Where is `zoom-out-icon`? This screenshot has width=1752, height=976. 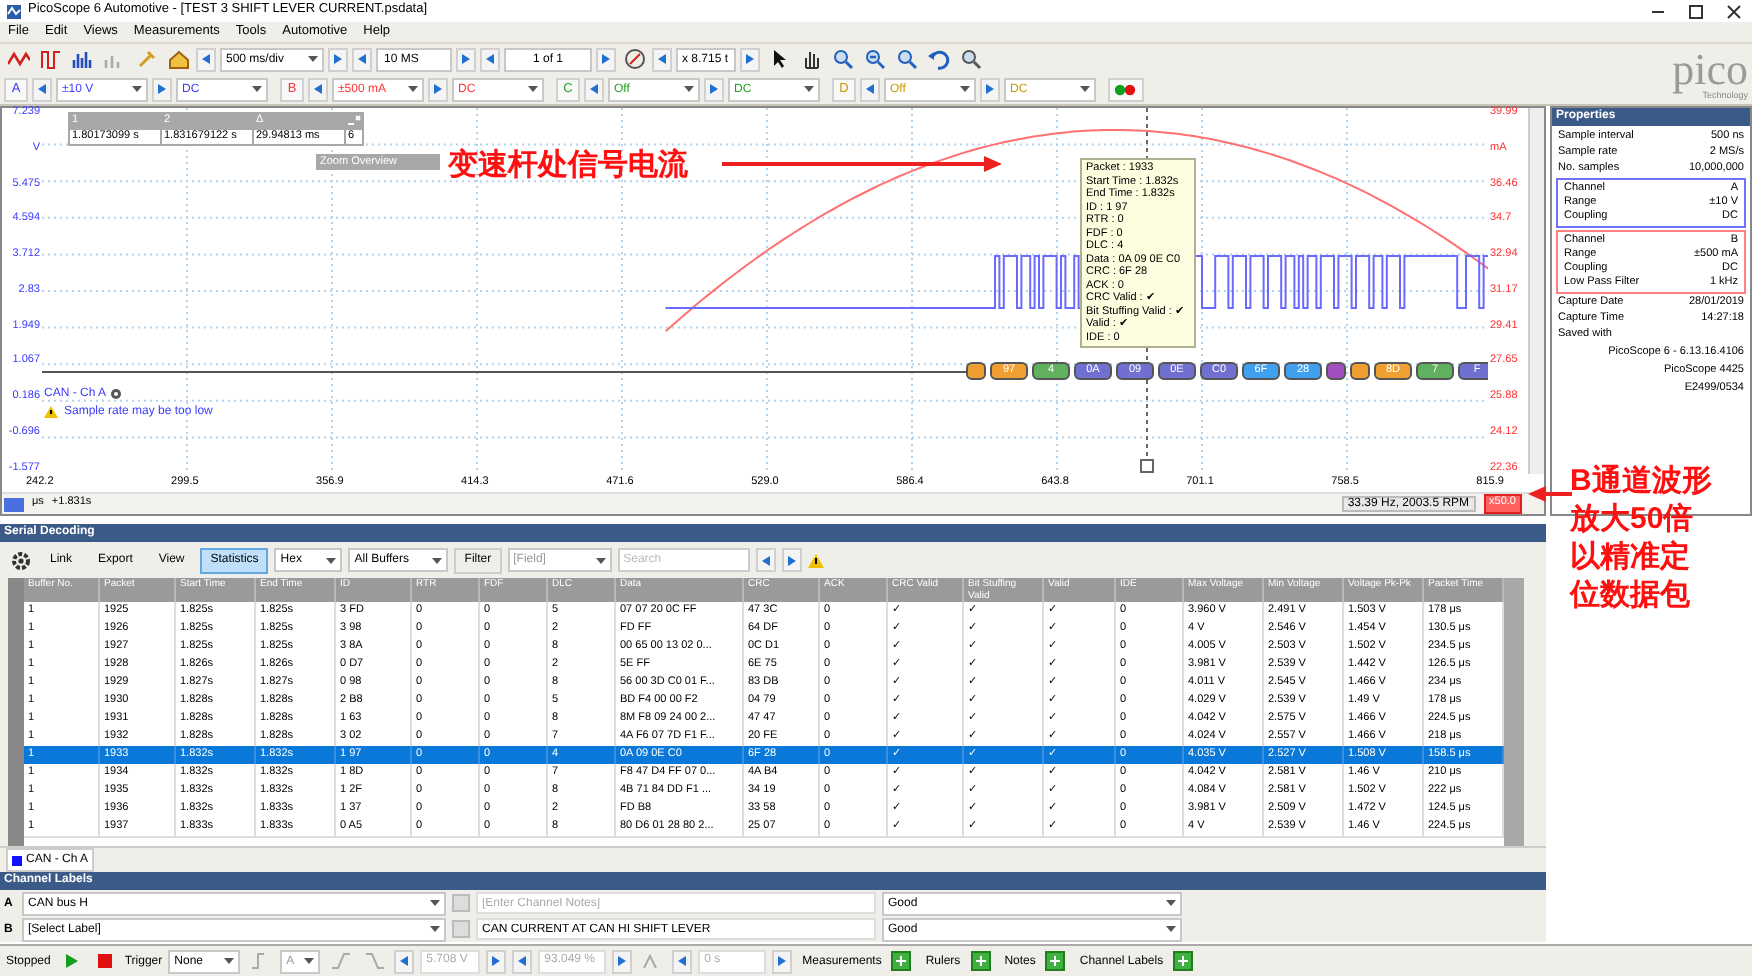 zoom-out-icon is located at coordinates (874, 59).